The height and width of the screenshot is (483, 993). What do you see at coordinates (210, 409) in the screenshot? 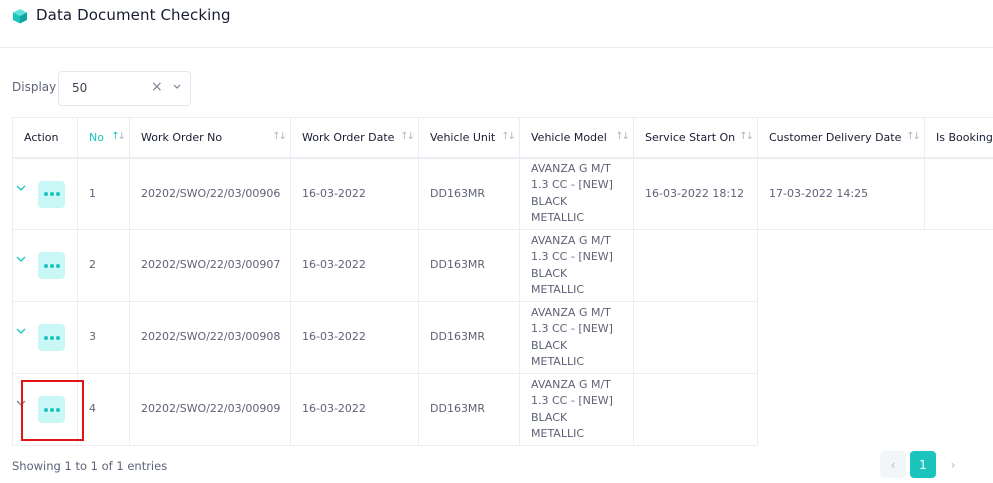
I see `cell-work-order-no: 20202/SWO/22/03/00909` at bounding box center [210, 409].